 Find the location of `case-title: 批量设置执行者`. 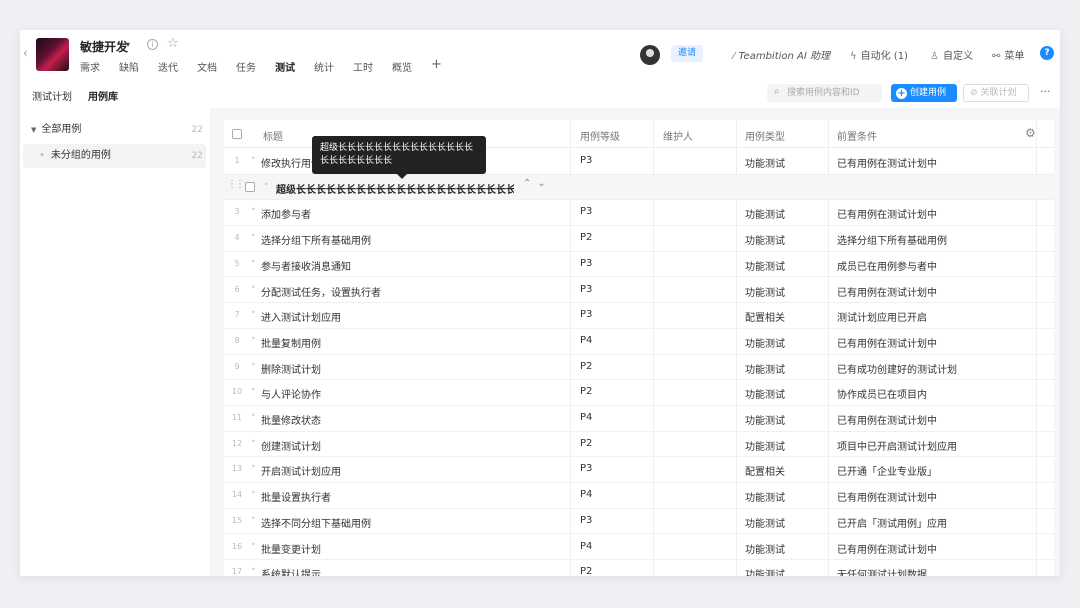

case-title: 批量设置执行者 is located at coordinates (396, 496).